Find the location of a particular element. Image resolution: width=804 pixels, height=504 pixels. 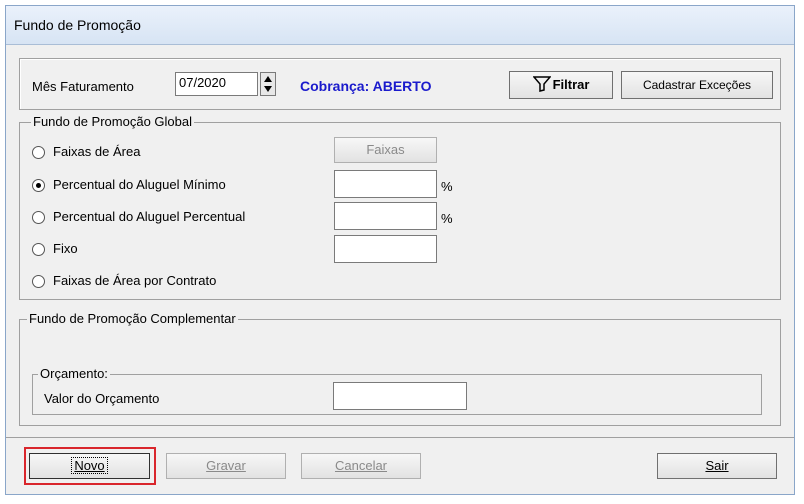

orcamento-group: Orçamento: Valor do Orçamento is located at coordinates (397, 390).